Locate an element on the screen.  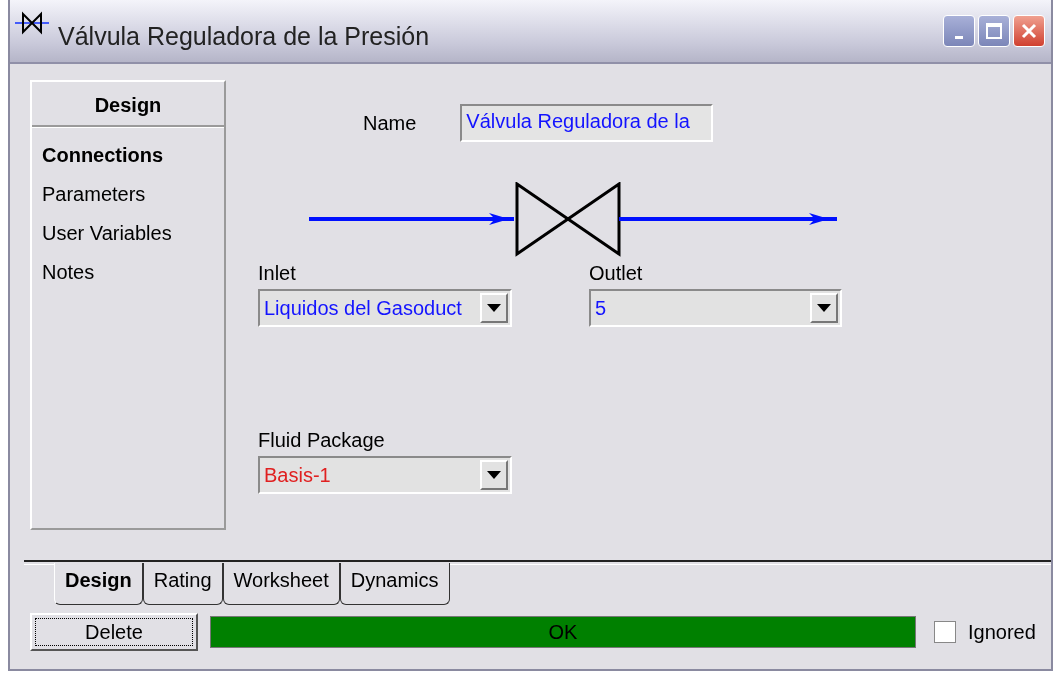
close-button is located at coordinates (1029, 31).